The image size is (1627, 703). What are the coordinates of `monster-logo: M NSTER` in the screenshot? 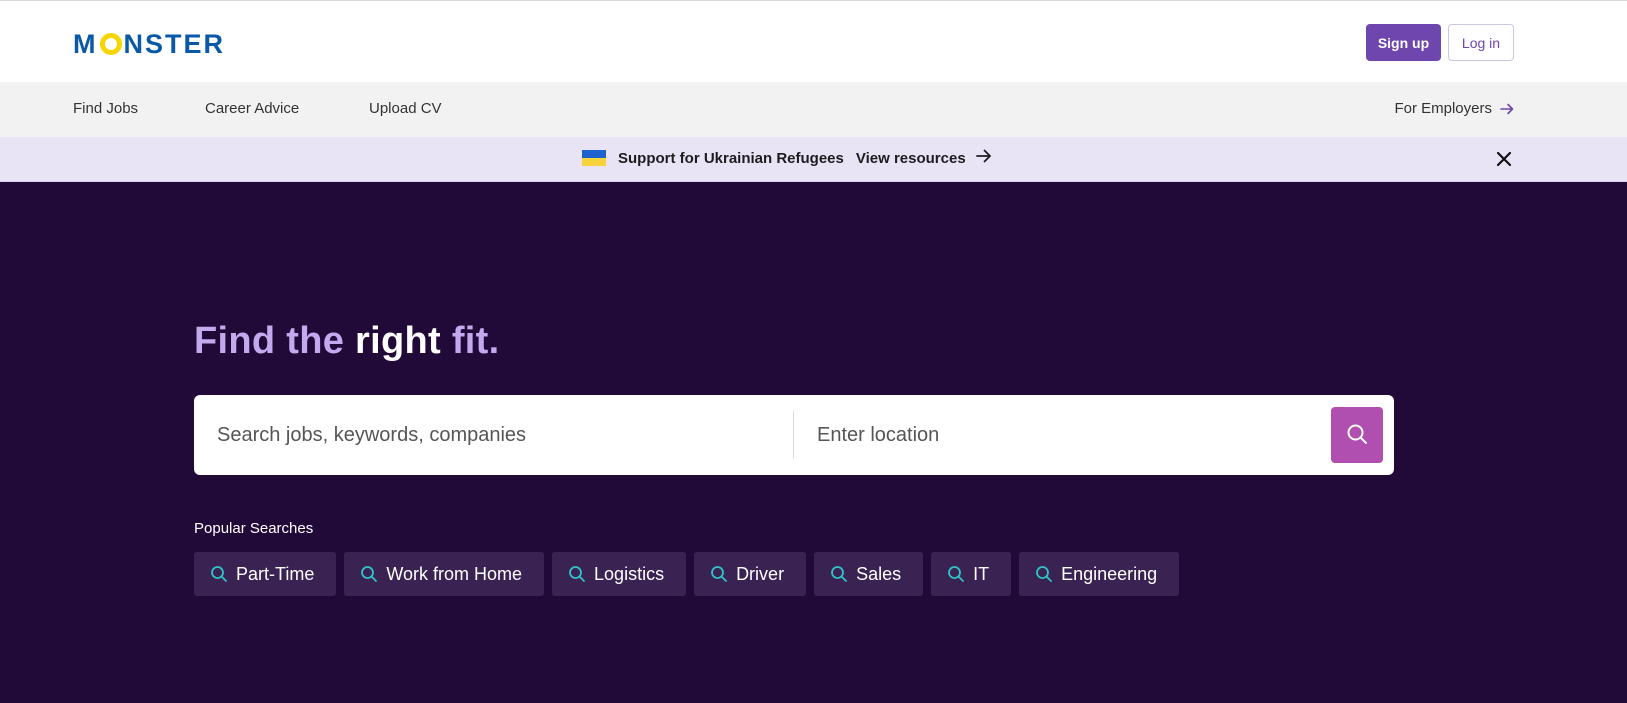 It's located at (149, 44).